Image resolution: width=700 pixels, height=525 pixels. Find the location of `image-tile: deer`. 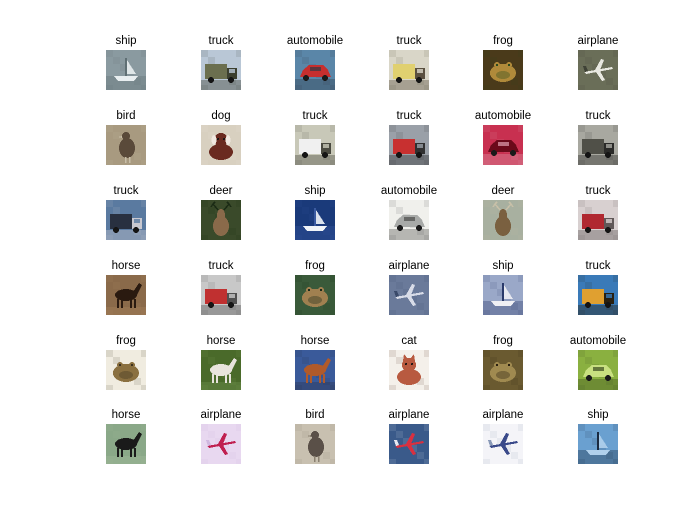

image-tile: deer is located at coordinates (503, 219).